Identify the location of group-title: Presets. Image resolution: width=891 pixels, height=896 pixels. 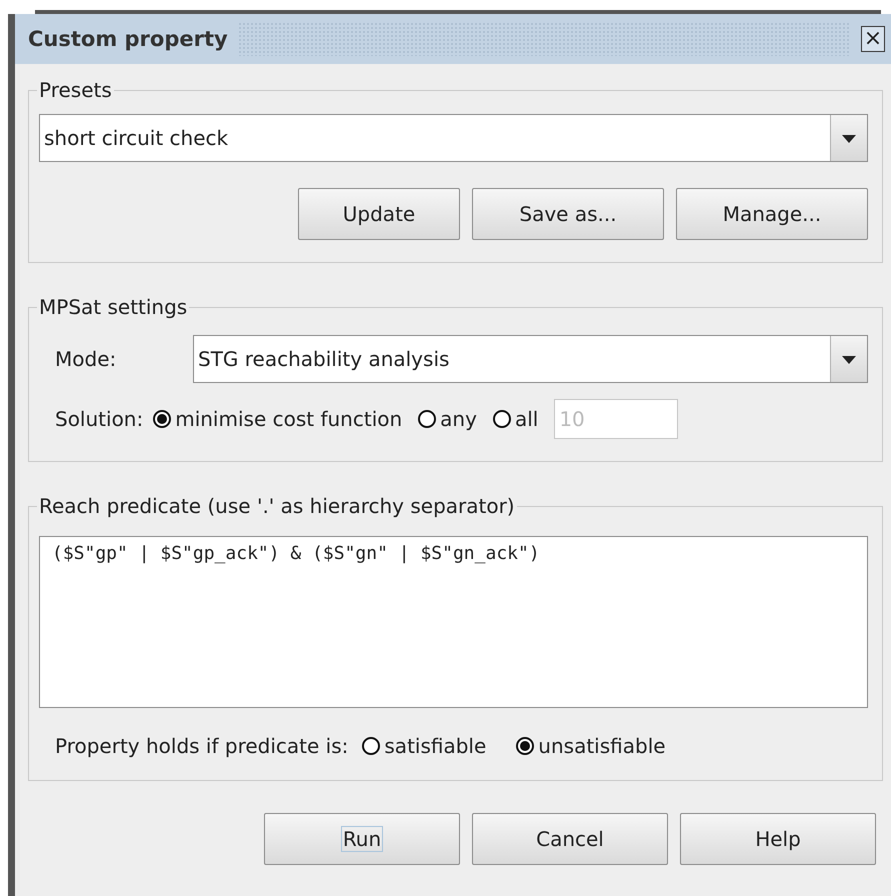
(75, 90).